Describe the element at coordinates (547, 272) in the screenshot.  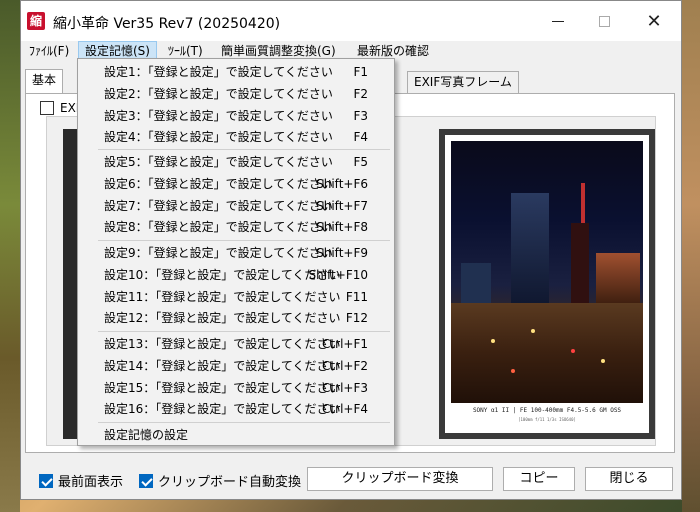
I see `preview-photo` at that location.